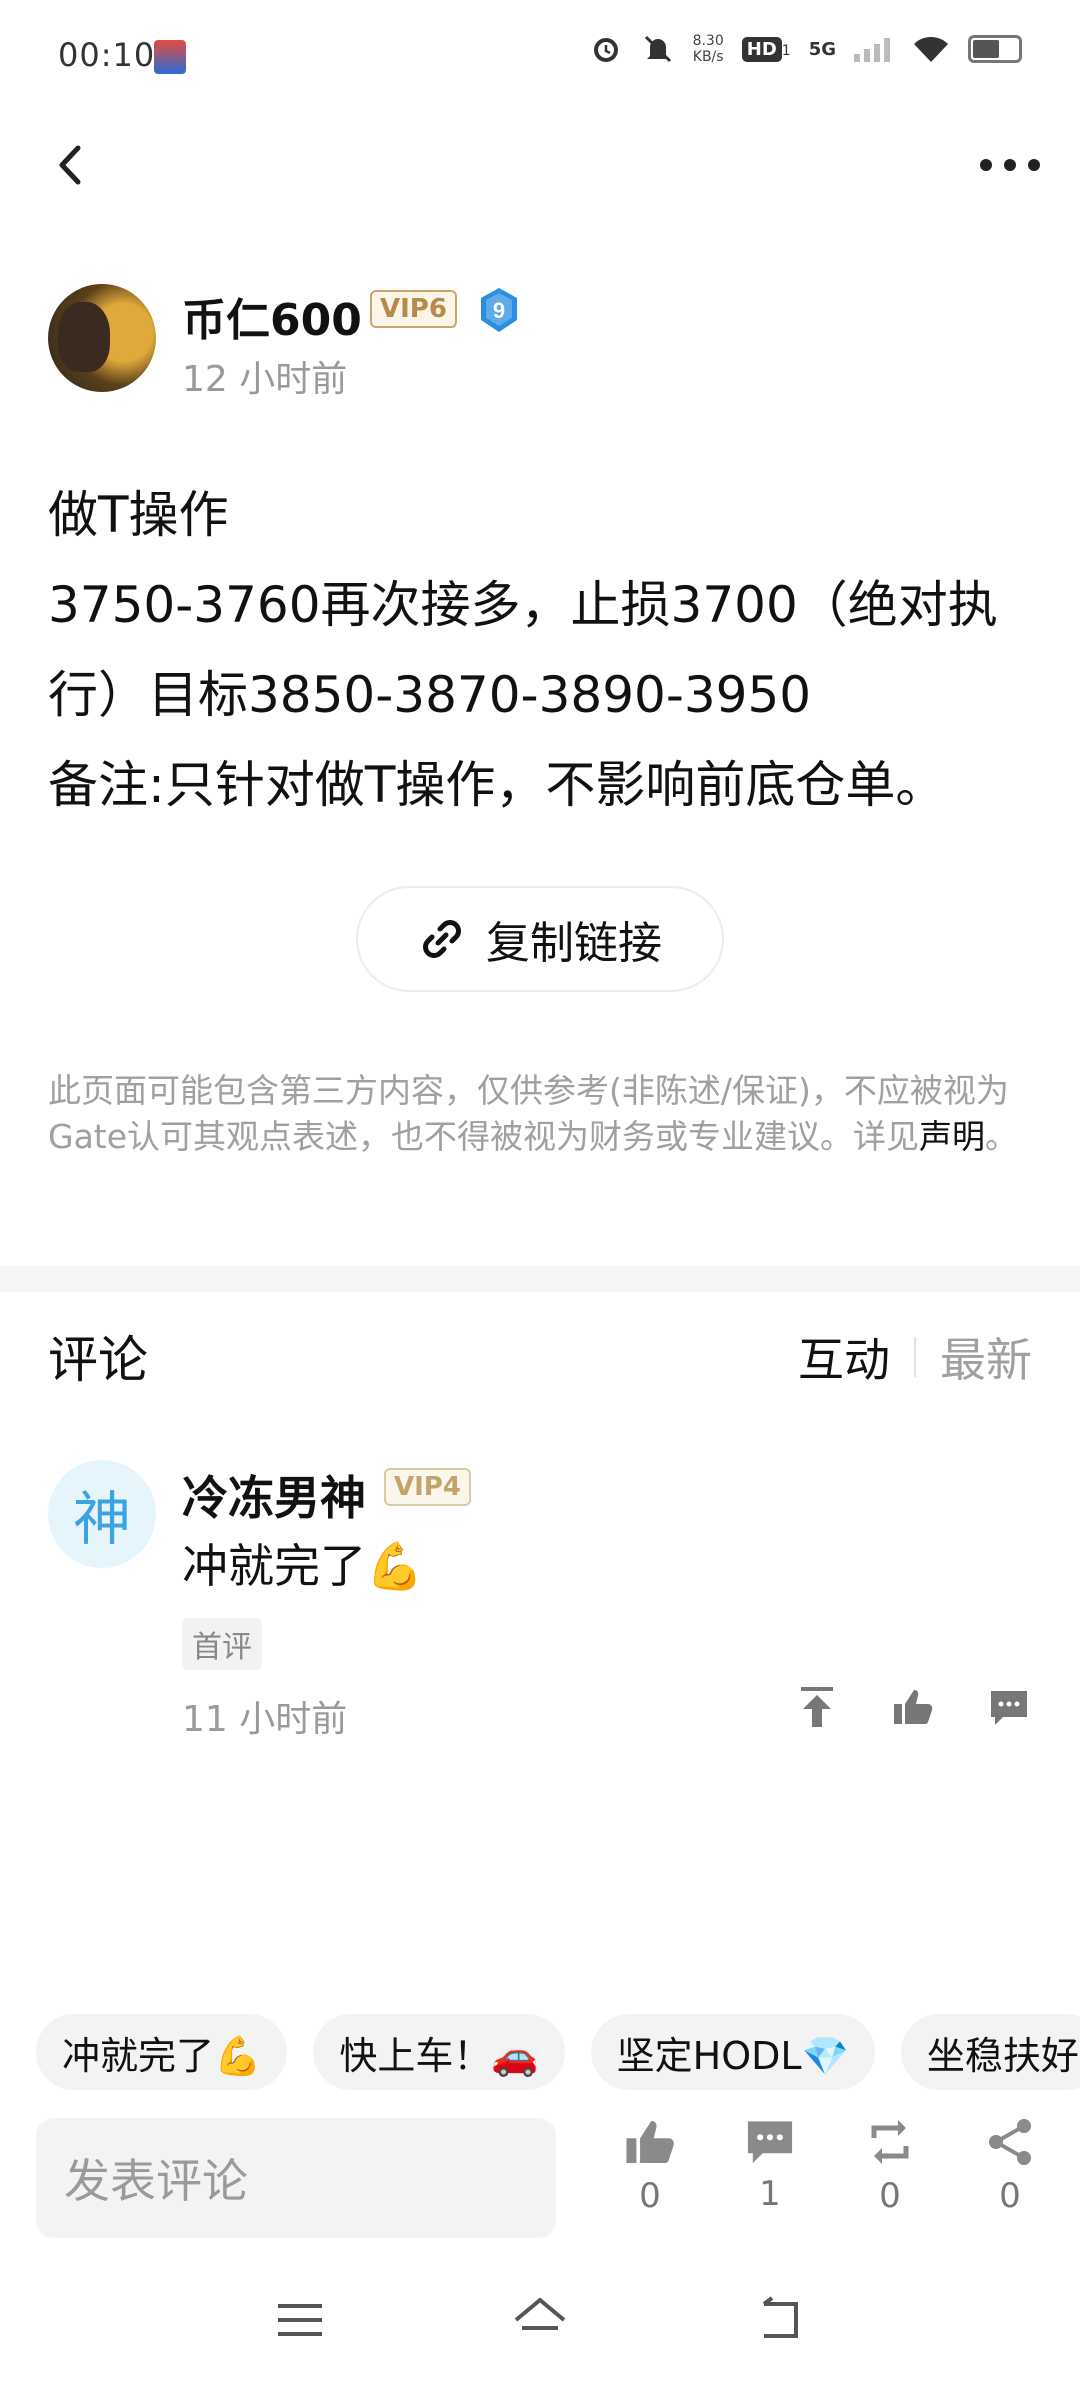  Describe the element at coordinates (770, 2194) in the screenshot. I see `comment-count: 1` at that location.